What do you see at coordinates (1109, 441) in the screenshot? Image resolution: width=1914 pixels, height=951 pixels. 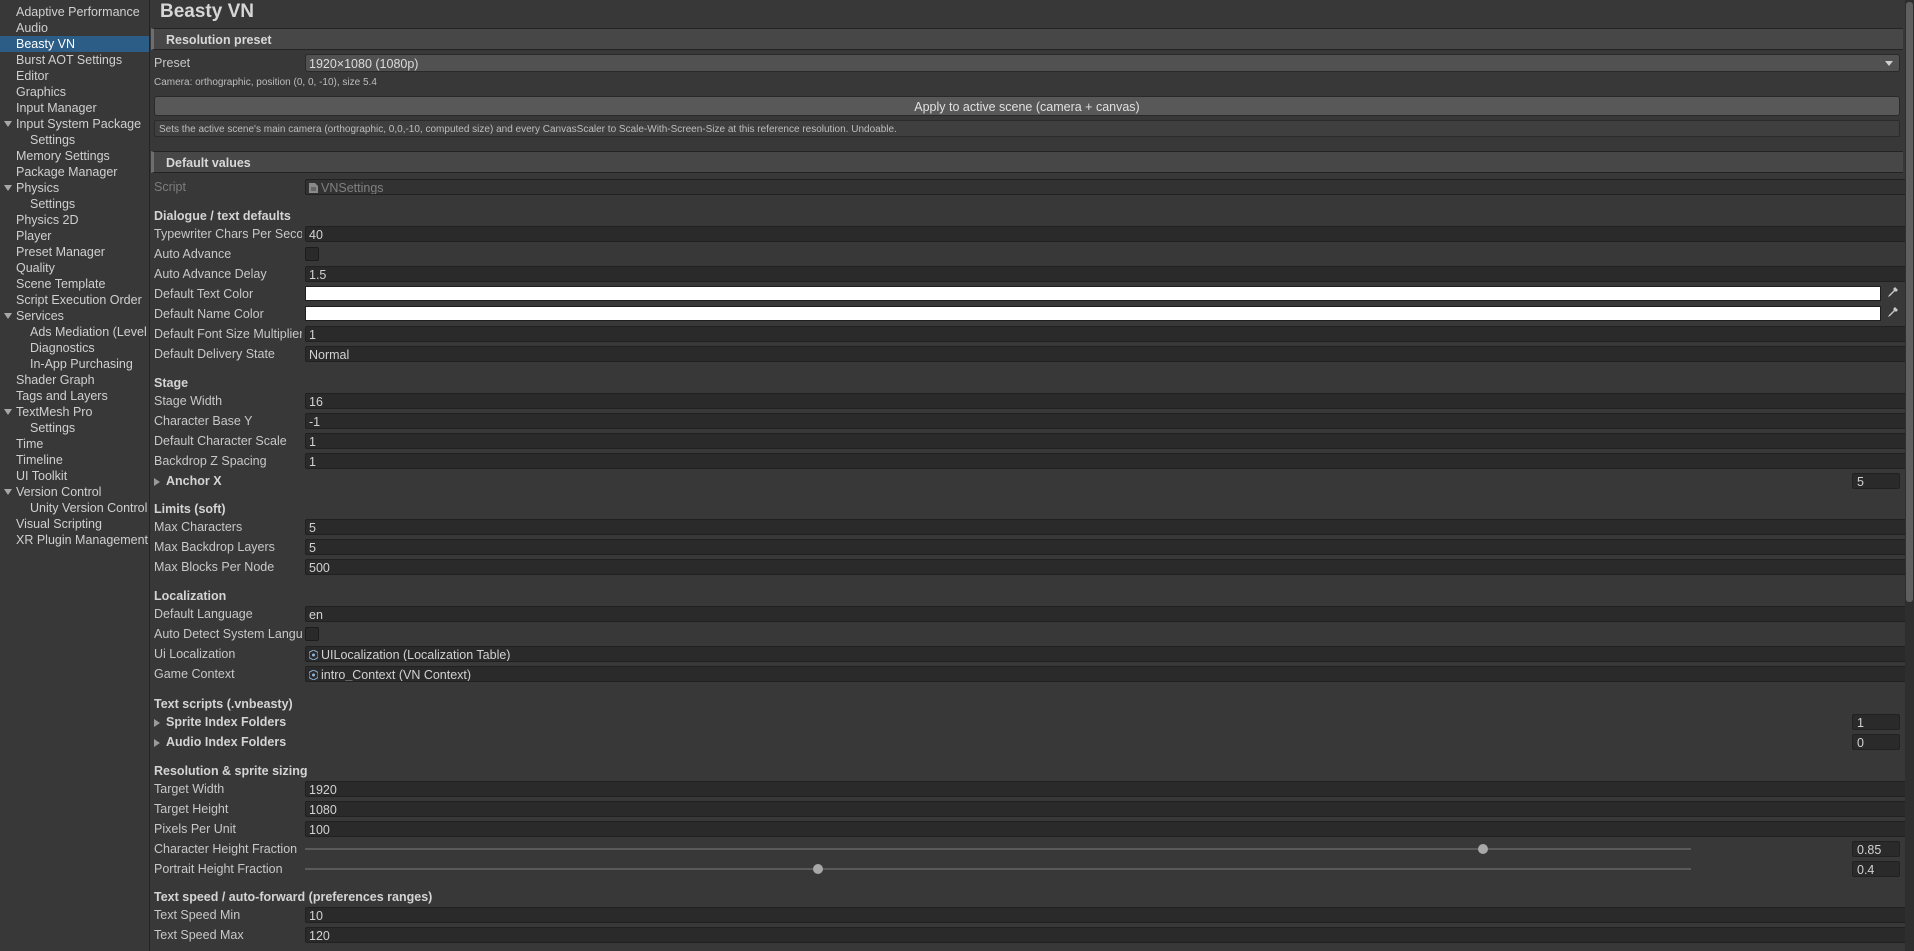 I see `character-scale-field: 1` at bounding box center [1109, 441].